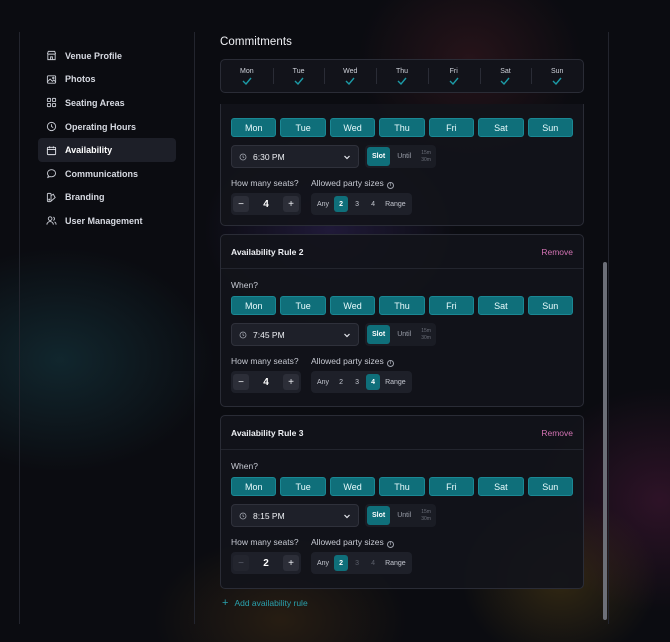 This screenshot has height=642, width=670. What do you see at coordinates (347, 157) in the screenshot?
I see `chevron-down-icon` at bounding box center [347, 157].